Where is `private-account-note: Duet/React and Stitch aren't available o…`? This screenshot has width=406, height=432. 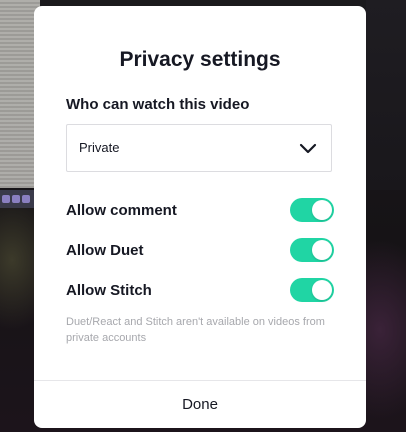
private-account-note: Duet/React and Stitch aren't available o… is located at coordinates (195, 330).